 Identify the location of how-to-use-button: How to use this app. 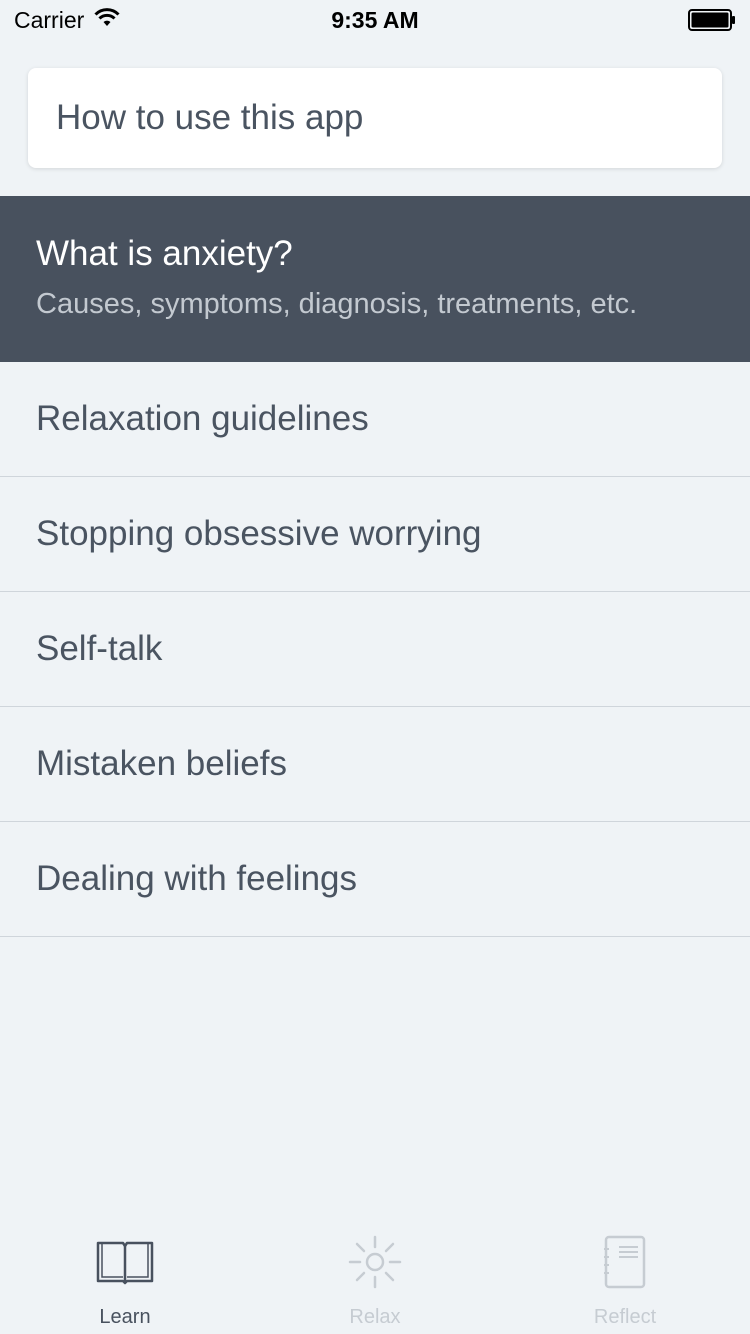
(375, 118).